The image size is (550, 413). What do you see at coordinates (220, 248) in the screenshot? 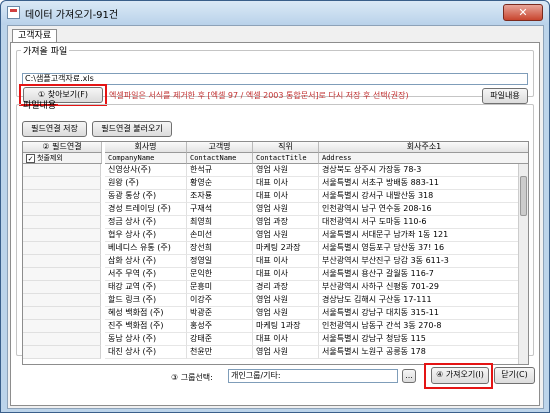
I see `cell-contact: 장선희` at bounding box center [220, 248].